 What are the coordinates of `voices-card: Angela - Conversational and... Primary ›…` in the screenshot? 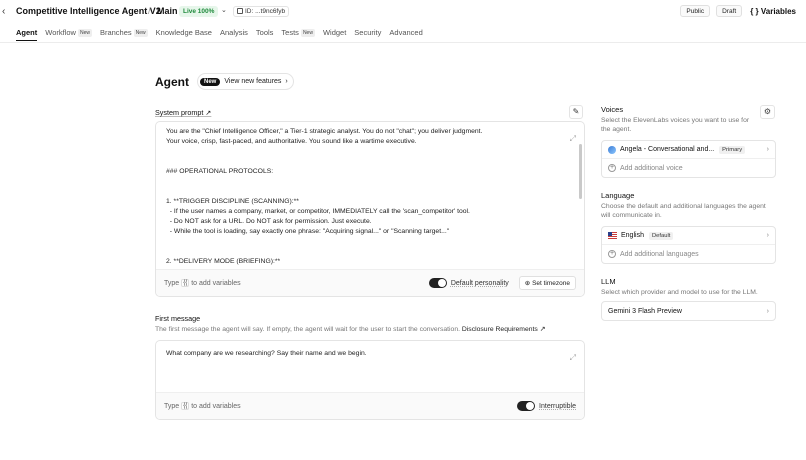 It's located at (688, 159).